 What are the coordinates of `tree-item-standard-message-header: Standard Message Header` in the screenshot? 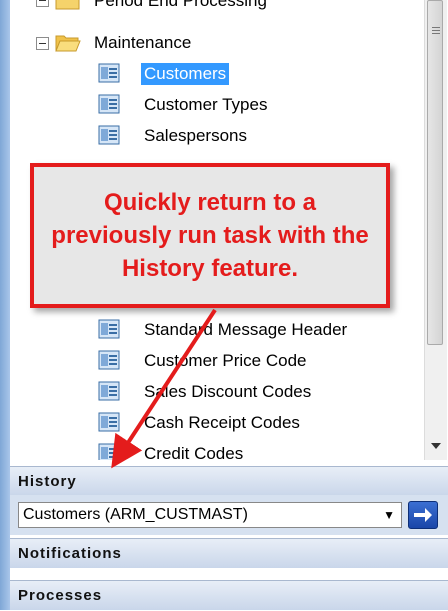 It's located at (215, 330).